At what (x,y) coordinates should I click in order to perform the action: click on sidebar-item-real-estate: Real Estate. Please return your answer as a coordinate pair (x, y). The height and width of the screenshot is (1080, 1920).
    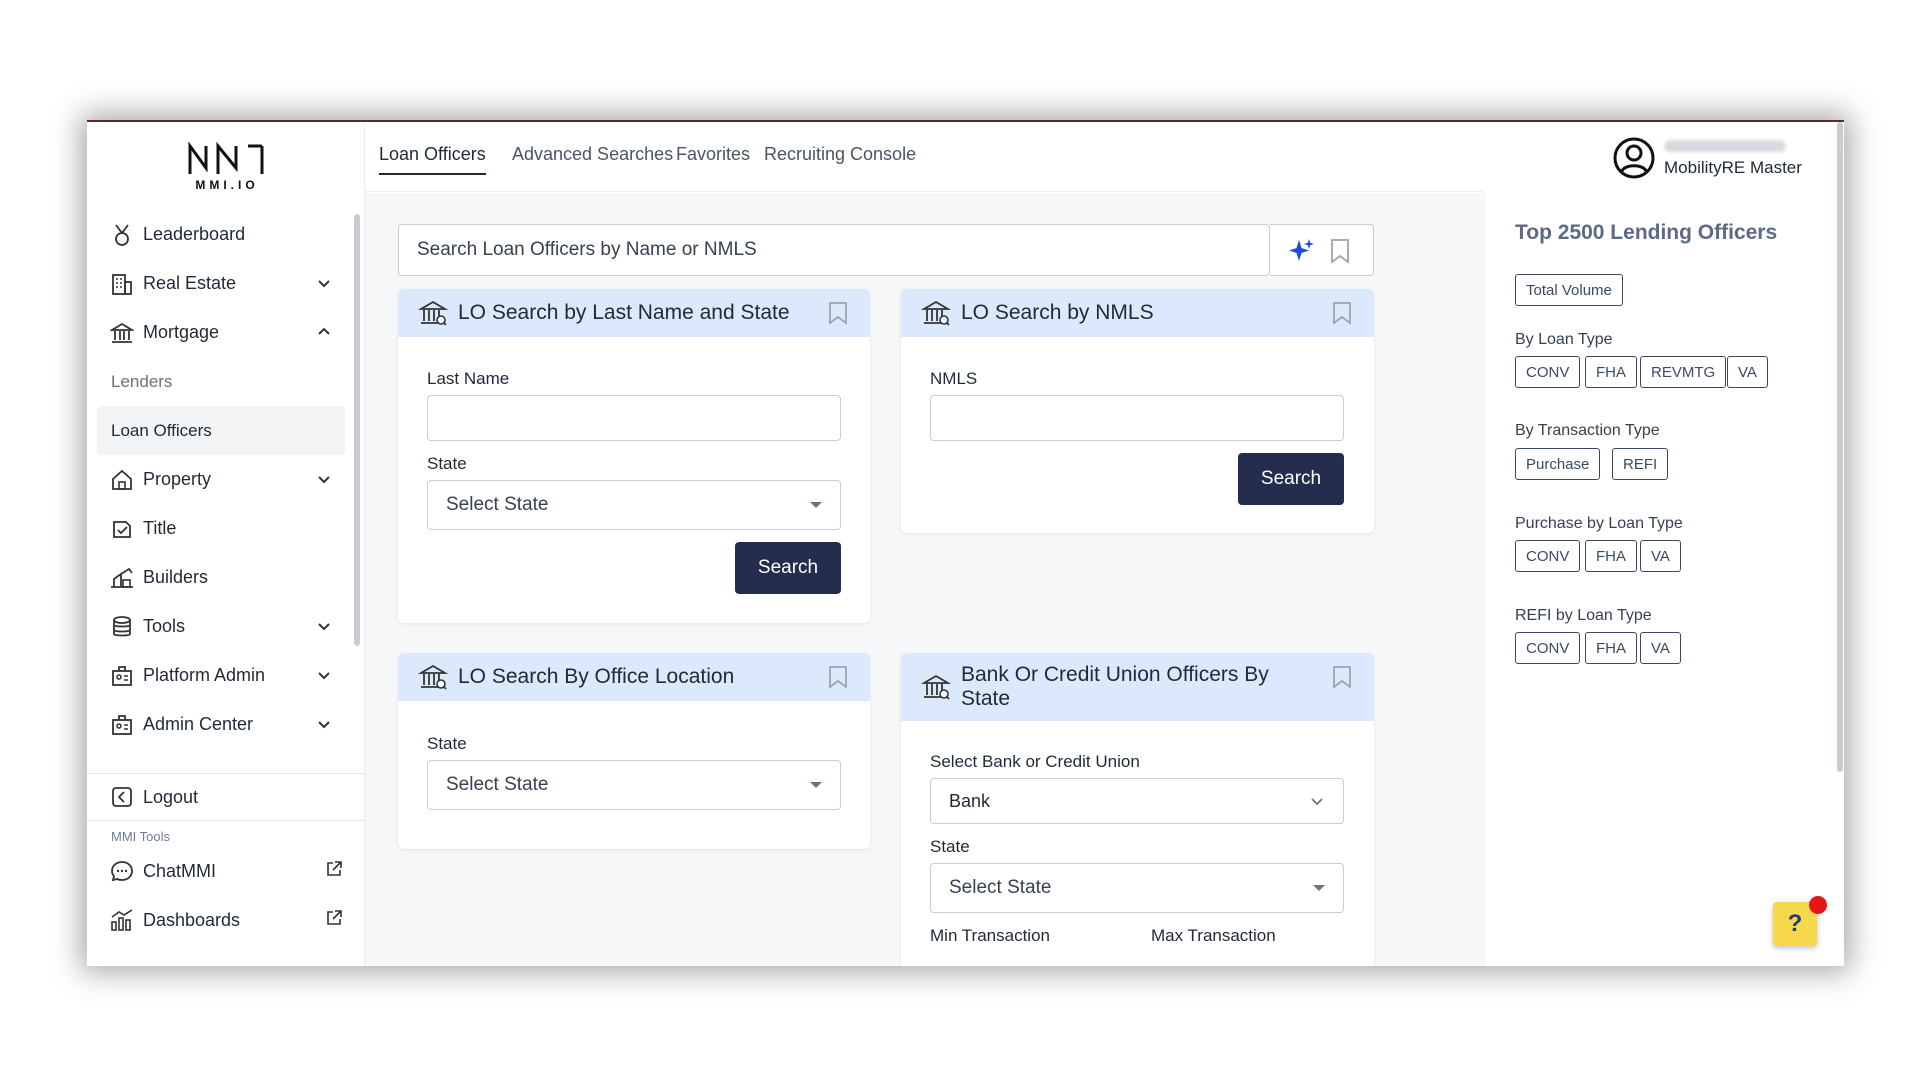
    Looking at the image, I should click on (221, 283).